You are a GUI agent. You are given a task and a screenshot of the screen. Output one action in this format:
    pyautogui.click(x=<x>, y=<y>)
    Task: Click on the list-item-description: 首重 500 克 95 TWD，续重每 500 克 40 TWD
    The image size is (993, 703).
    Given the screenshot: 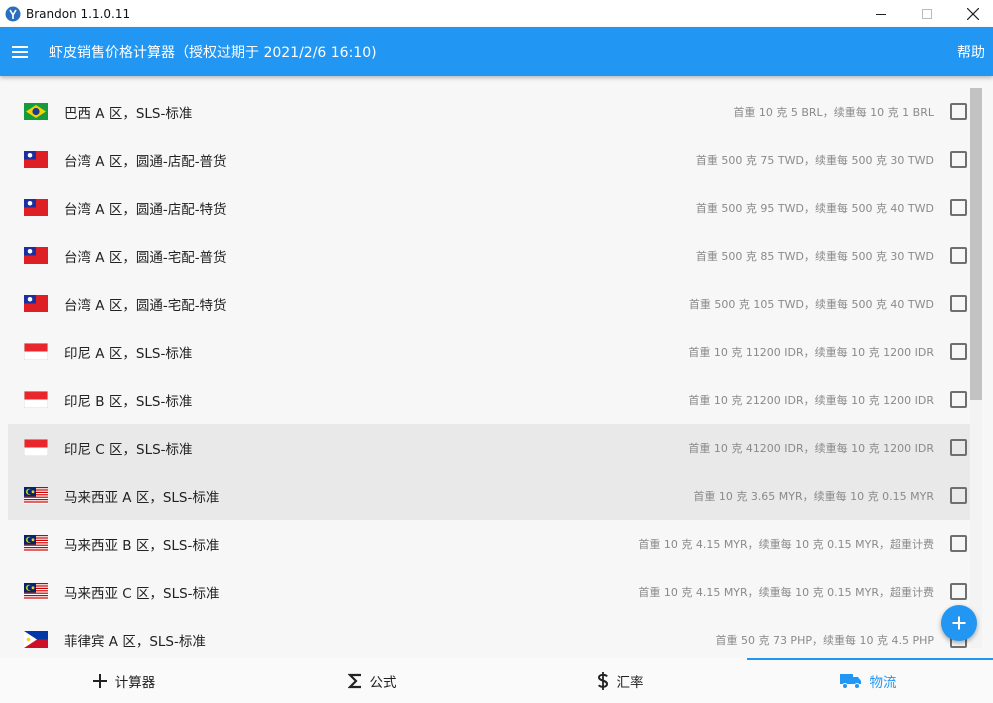 What is the action you would take?
    pyautogui.click(x=814, y=208)
    